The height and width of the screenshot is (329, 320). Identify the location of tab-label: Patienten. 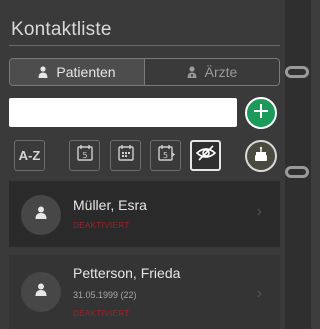
(86, 72).